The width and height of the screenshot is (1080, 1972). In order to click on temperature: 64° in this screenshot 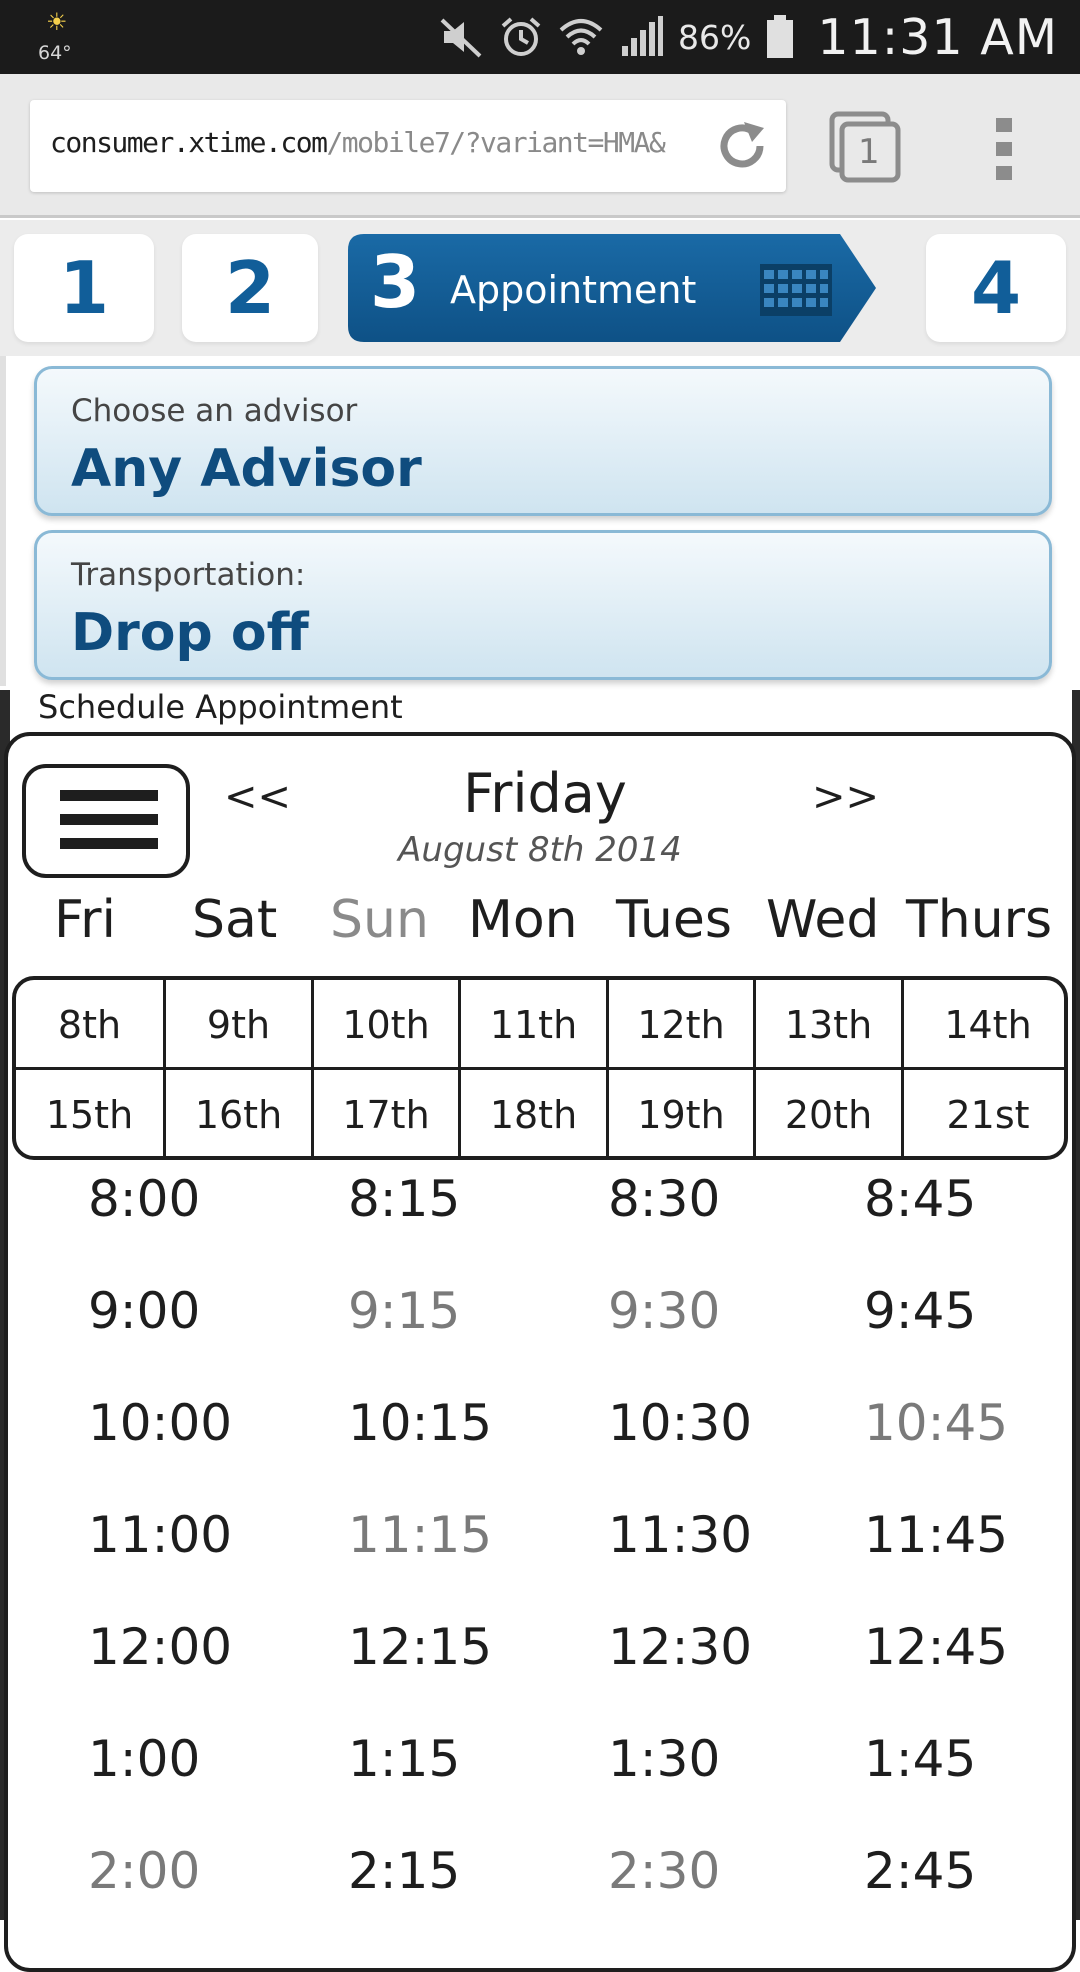, I will do `click(55, 53)`.